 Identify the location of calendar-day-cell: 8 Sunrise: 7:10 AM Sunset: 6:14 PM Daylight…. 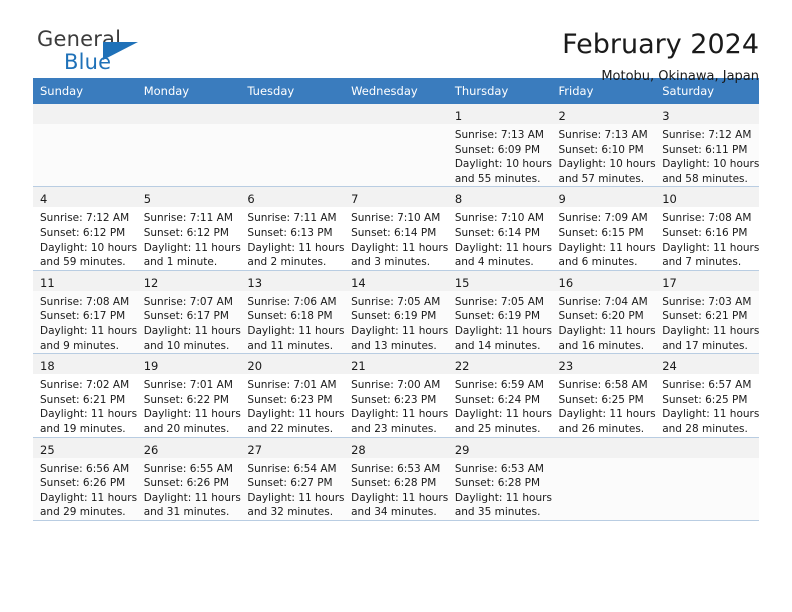
(499, 228).